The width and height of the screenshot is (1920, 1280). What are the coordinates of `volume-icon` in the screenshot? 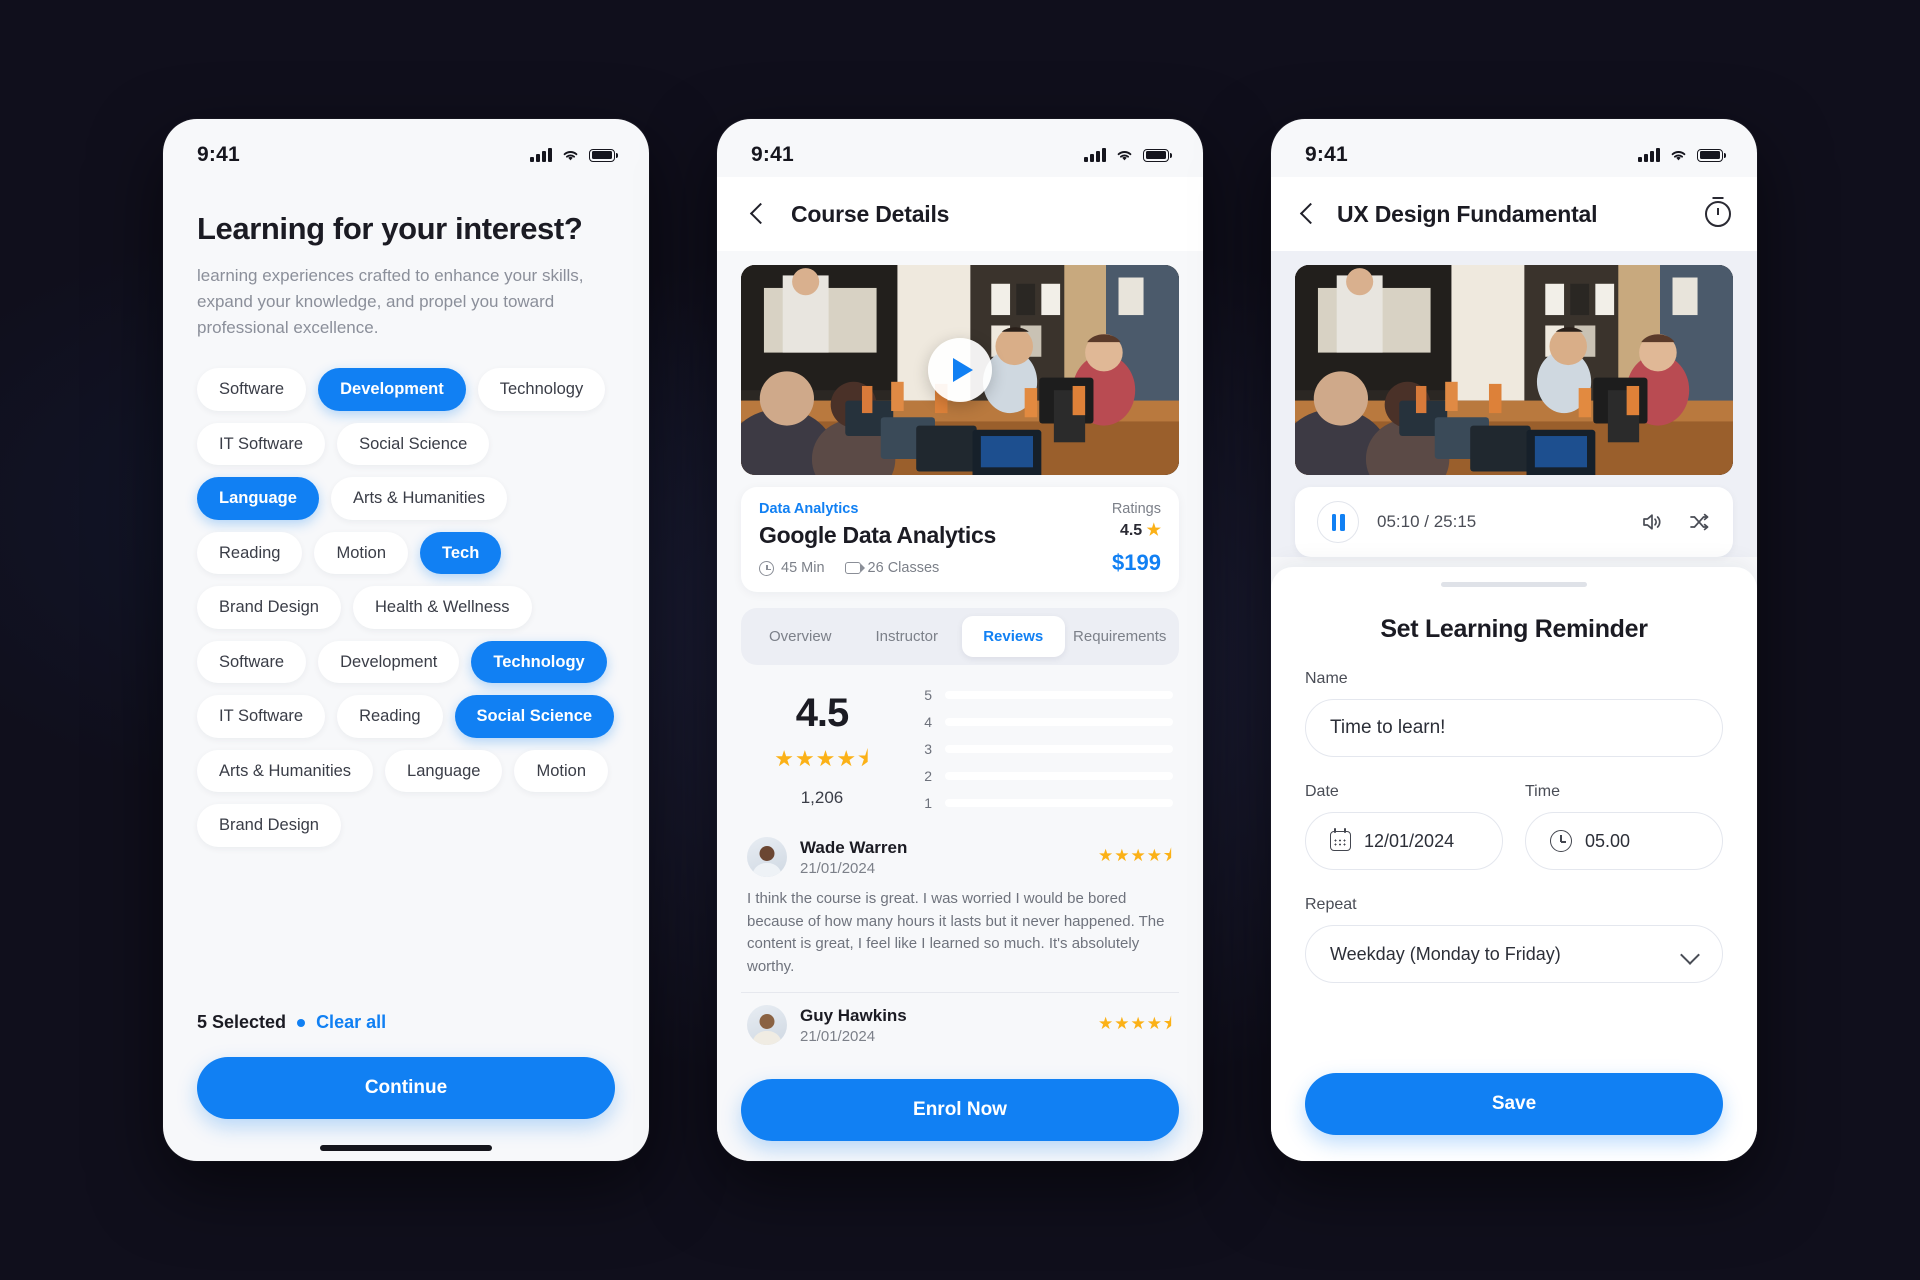 It's located at (1652, 522).